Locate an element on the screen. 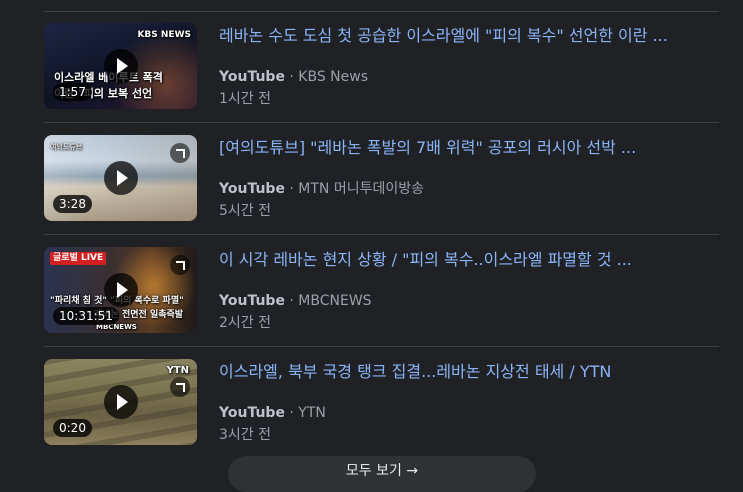  video-time: 5시간 전 is located at coordinates (245, 211).